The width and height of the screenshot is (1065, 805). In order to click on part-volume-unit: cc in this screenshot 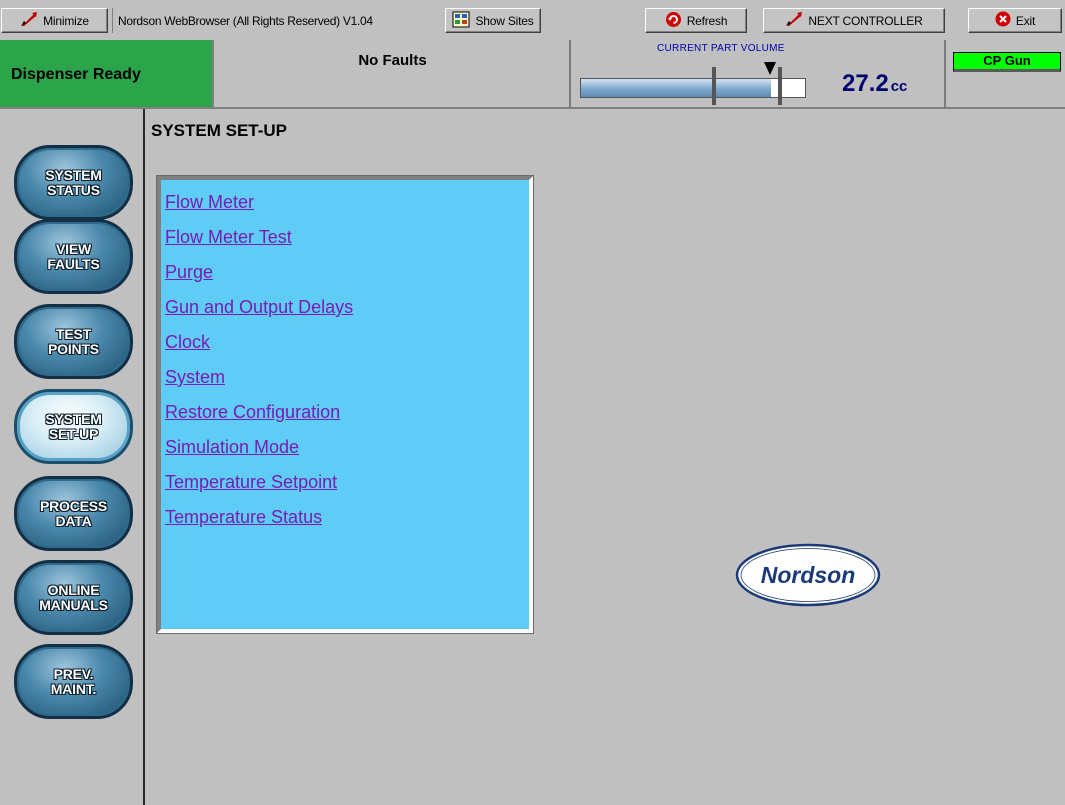, I will do `click(899, 86)`.